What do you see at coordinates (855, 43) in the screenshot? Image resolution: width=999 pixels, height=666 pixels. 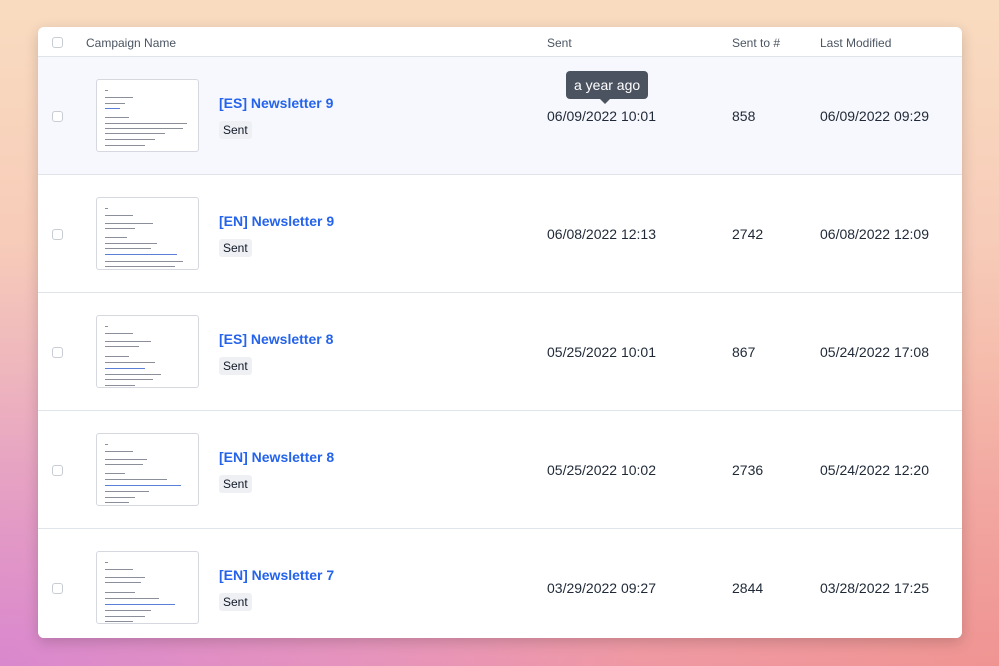 I see `header-last-modified: Last Modified` at bounding box center [855, 43].